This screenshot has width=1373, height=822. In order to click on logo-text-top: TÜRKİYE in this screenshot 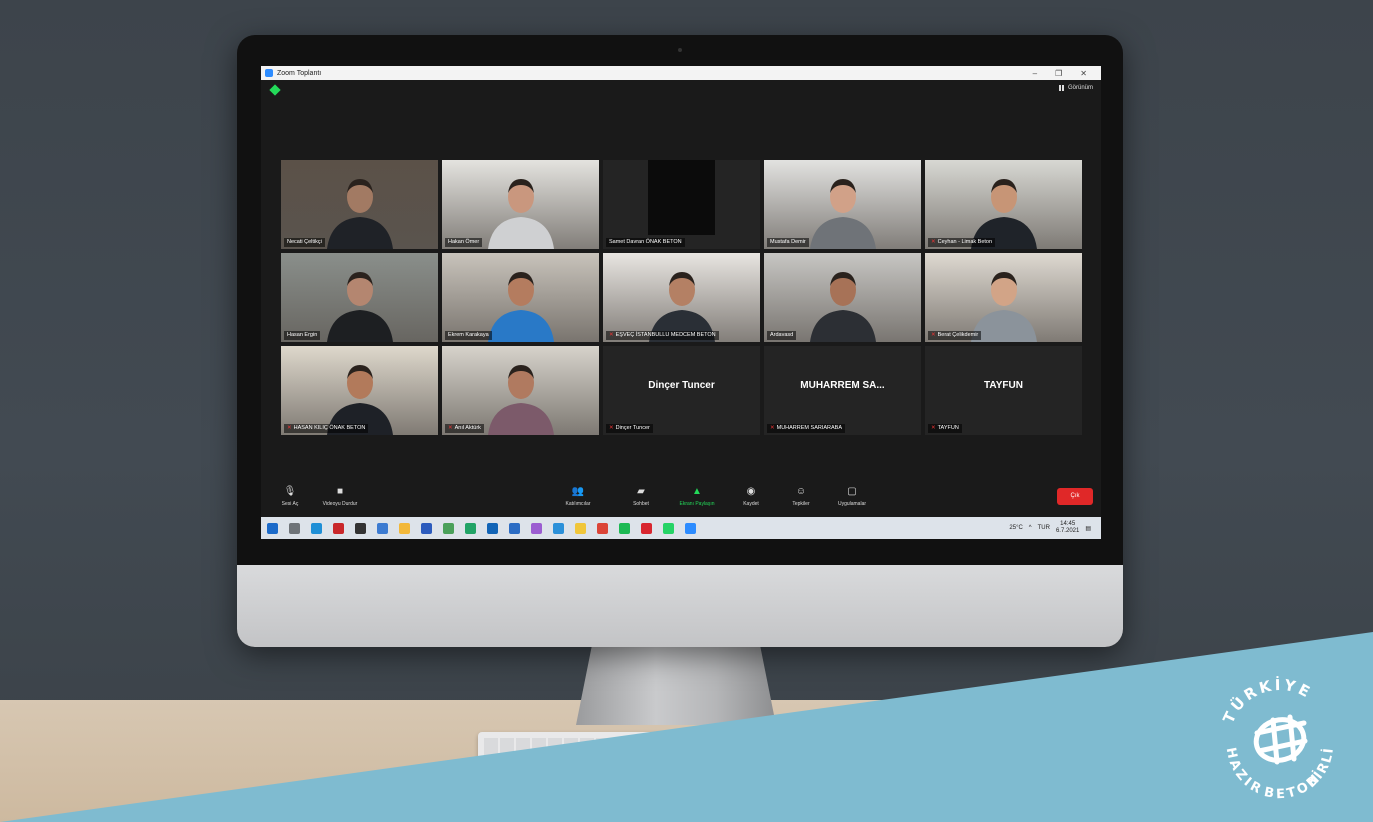, I will do `click(1265, 700)`.